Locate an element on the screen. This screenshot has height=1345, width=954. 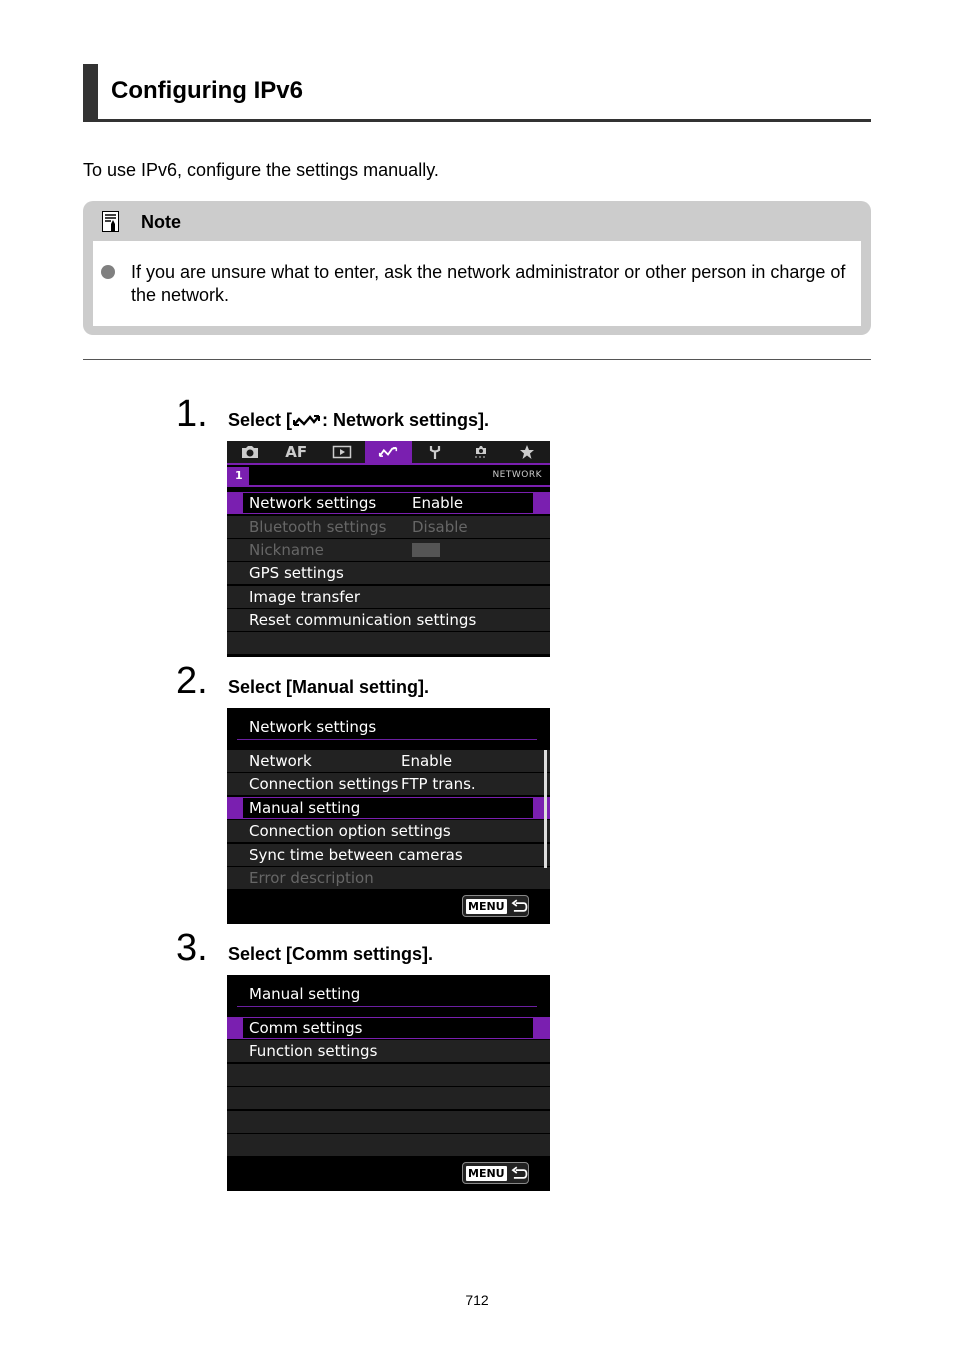
item-label: Connection settings is located at coordinates (324, 784).